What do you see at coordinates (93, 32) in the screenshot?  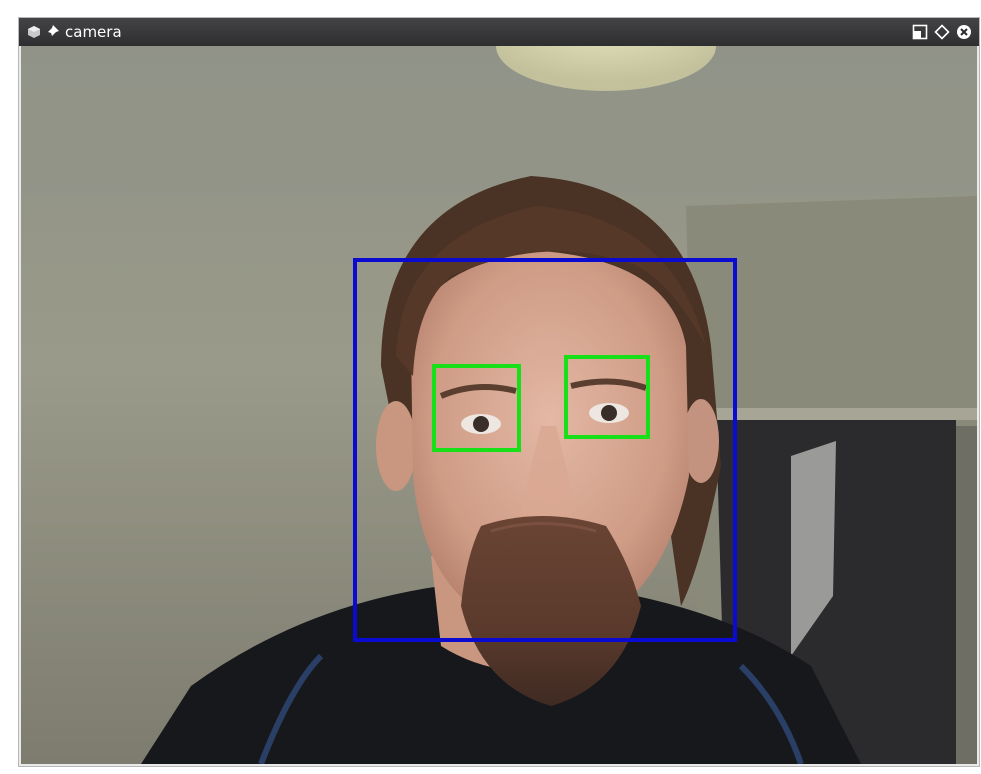 I see `window-title: camera` at bounding box center [93, 32].